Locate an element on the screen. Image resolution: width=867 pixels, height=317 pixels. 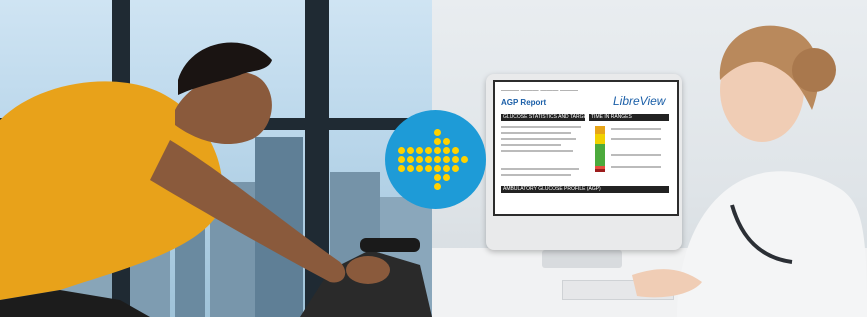
white-coat is located at coordinates (772, 244).